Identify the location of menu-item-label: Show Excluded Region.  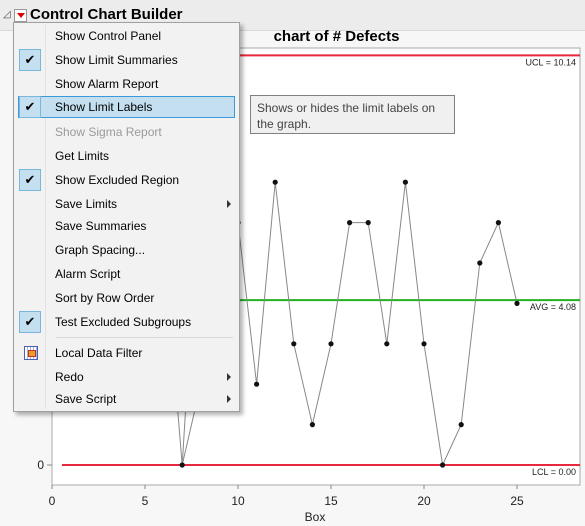
(117, 180).